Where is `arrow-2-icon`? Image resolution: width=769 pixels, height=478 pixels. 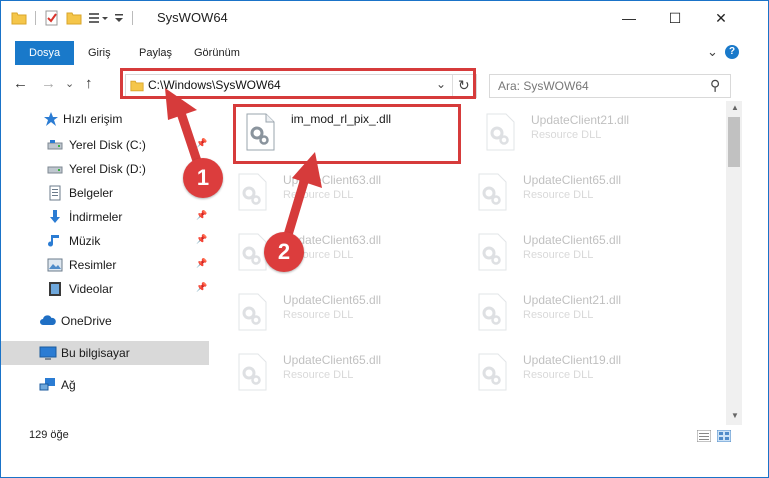 arrow-2-icon is located at coordinates (301, 201).